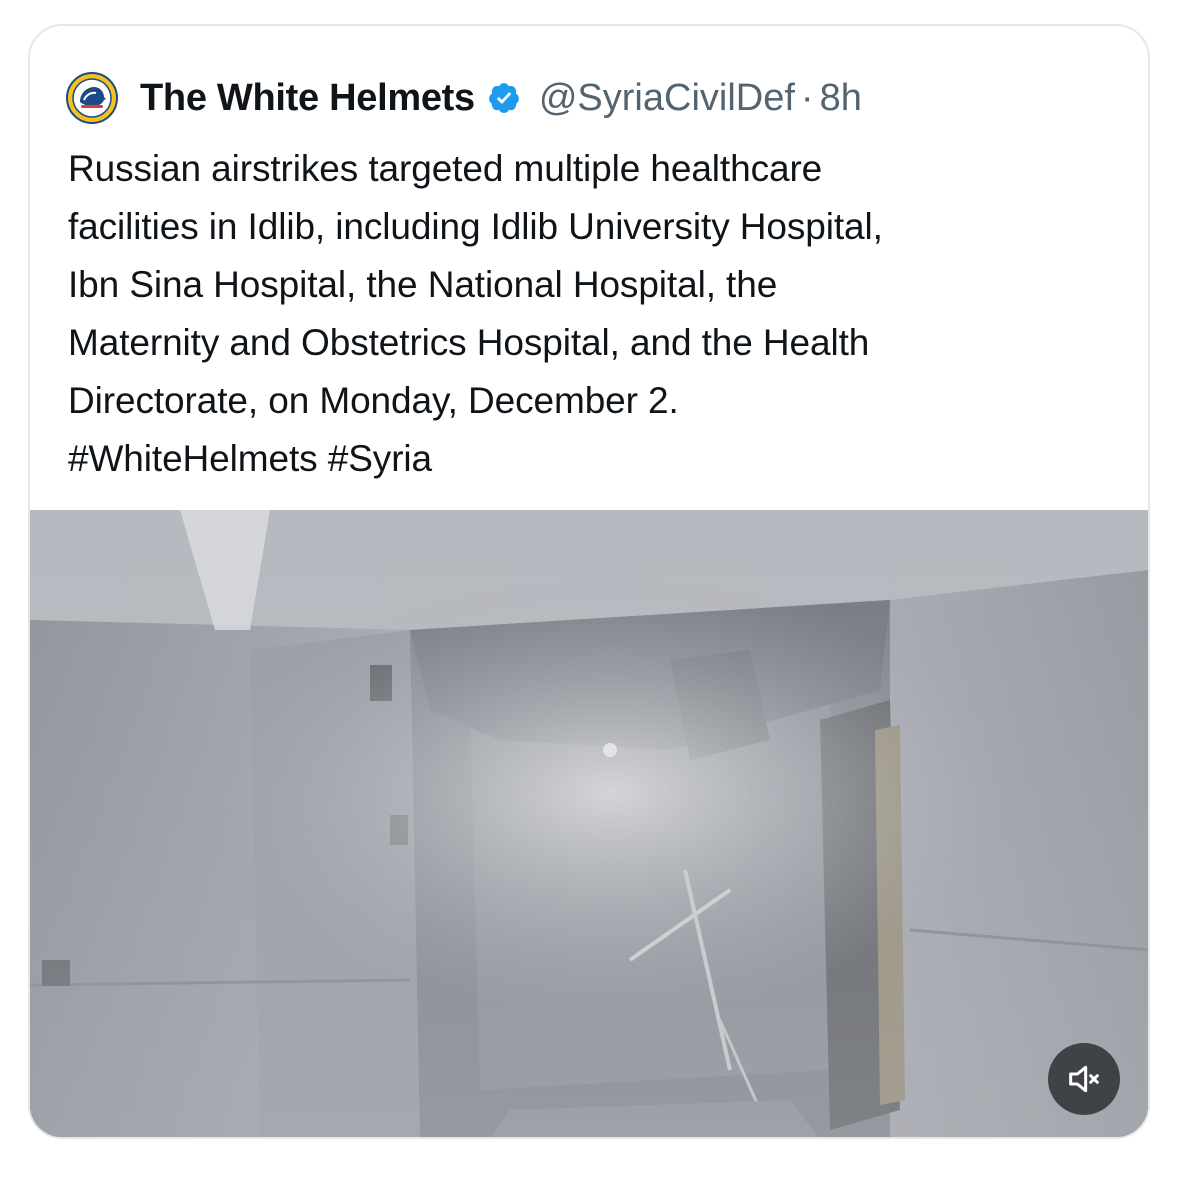 This screenshot has width=1179, height=1177. I want to click on mute-toggle-button, so click(1084, 1079).